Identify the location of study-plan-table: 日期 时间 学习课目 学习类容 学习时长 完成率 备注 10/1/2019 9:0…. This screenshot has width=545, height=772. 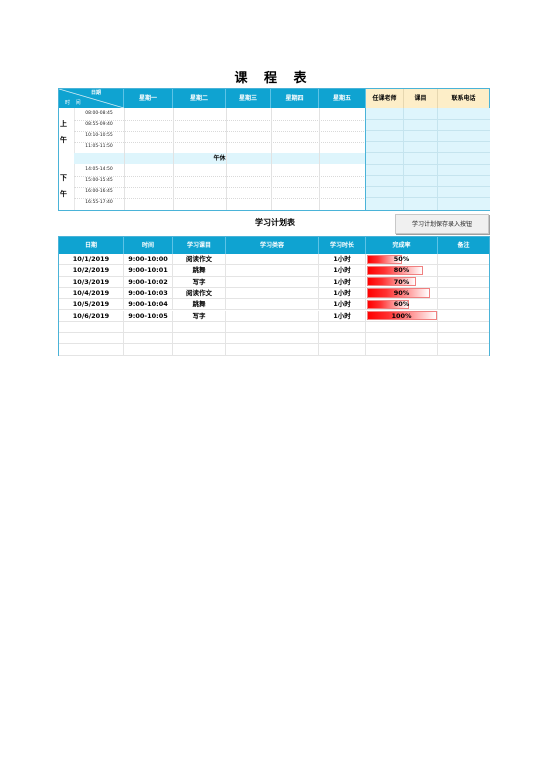
(274, 296).